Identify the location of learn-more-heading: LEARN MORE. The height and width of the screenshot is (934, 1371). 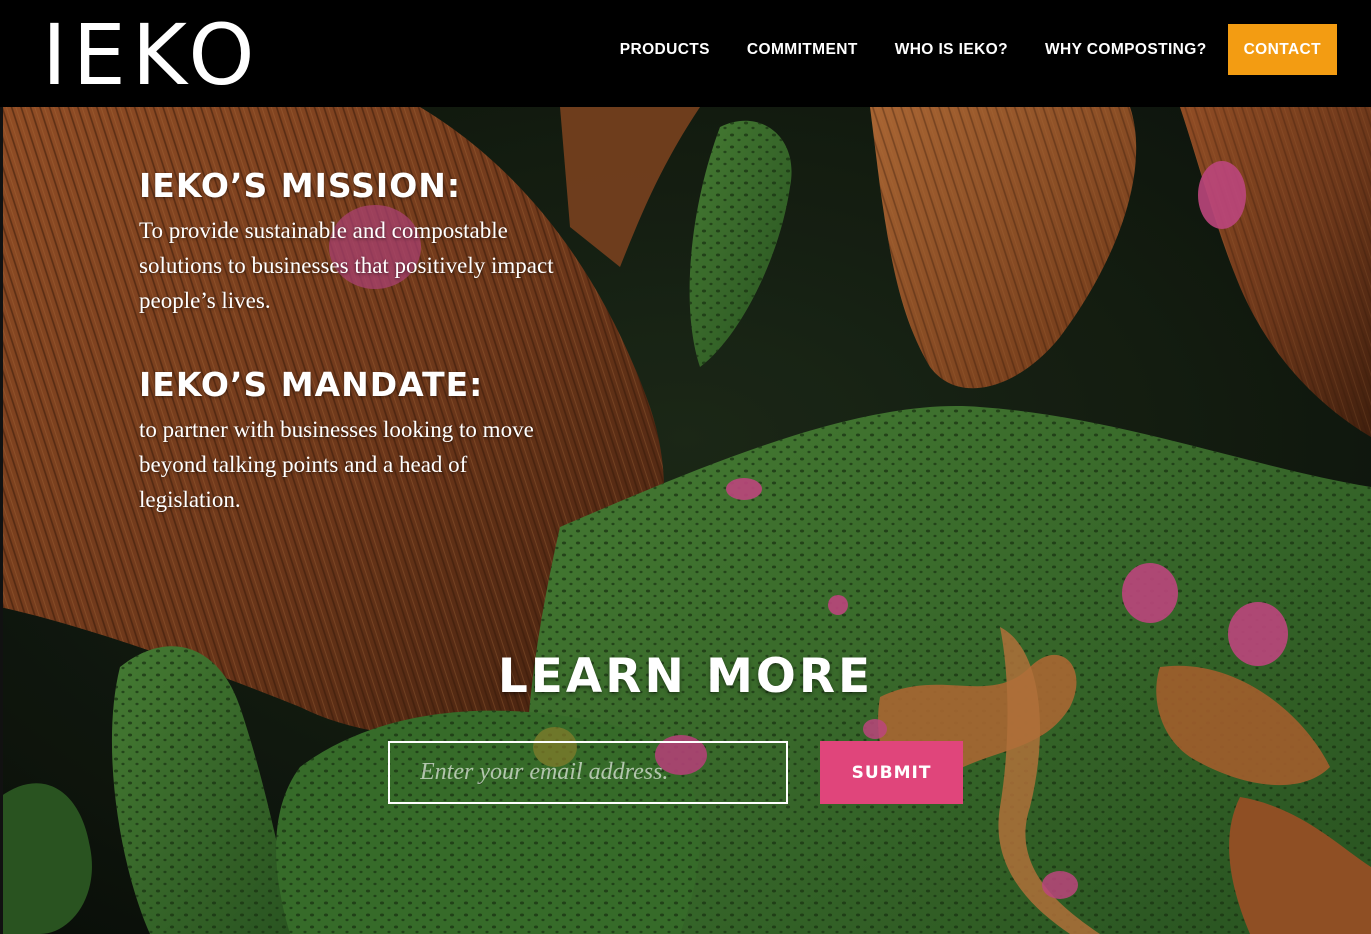
(685, 676).